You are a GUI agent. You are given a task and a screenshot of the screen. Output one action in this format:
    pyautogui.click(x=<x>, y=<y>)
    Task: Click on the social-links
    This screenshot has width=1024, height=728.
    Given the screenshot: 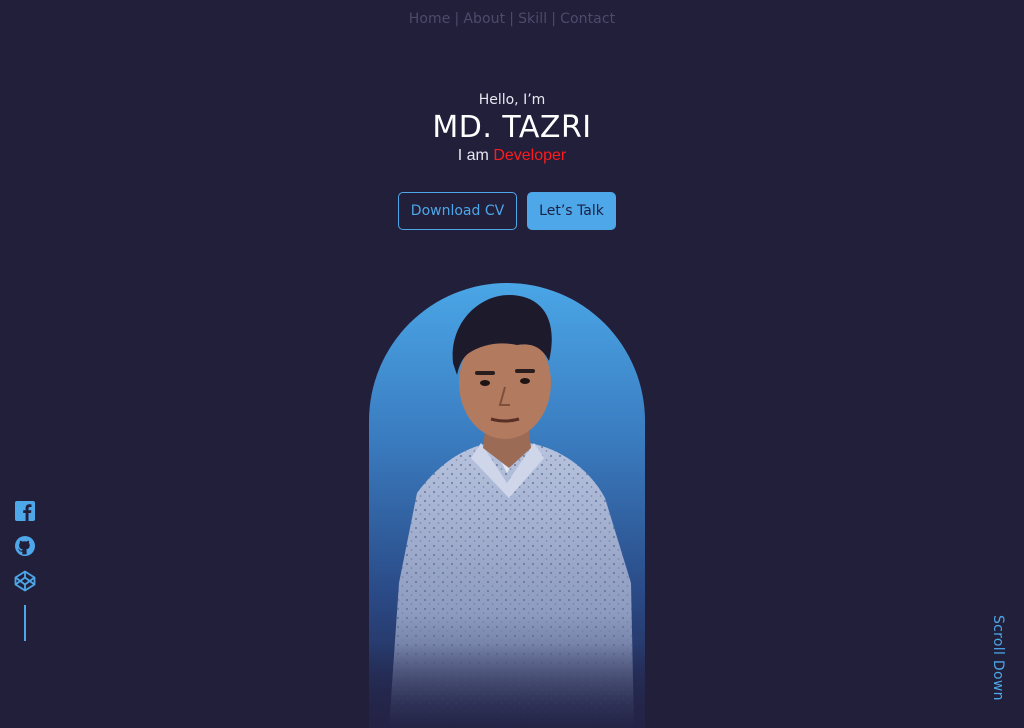 What is the action you would take?
    pyautogui.click(x=26, y=552)
    